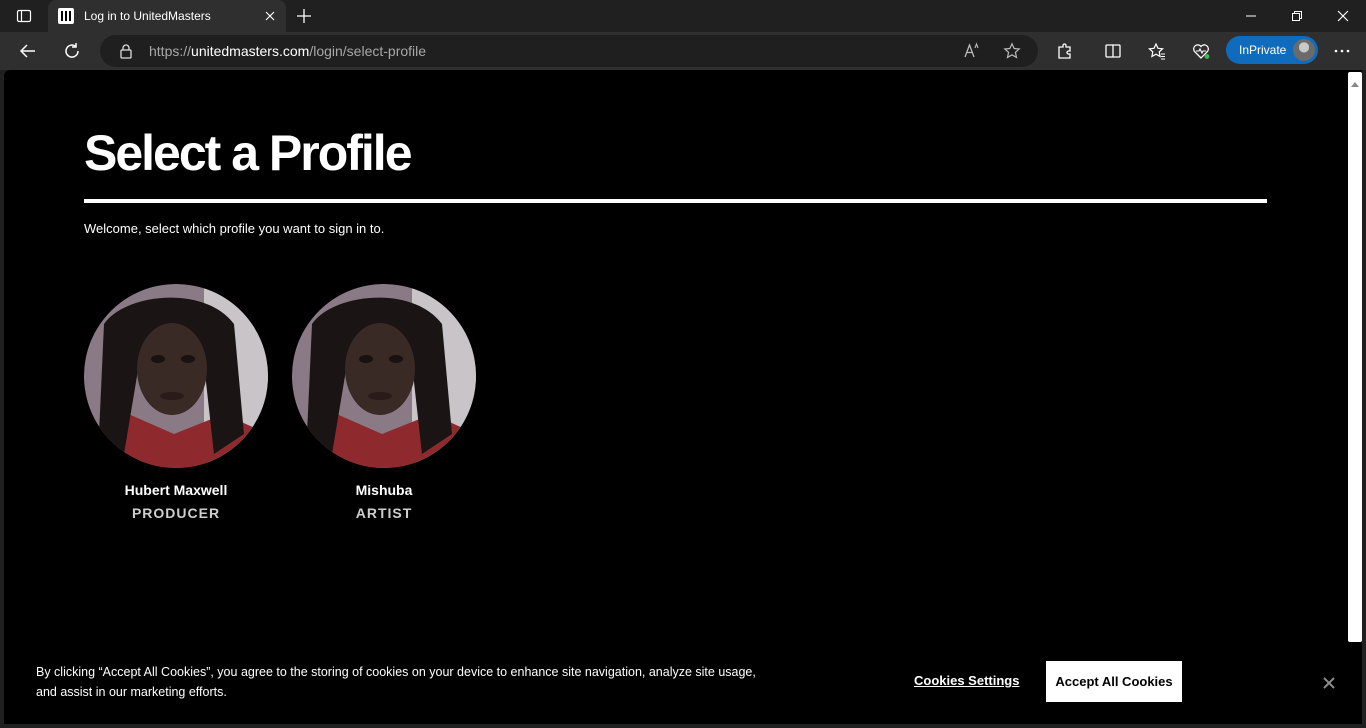  What do you see at coordinates (1355, 357) in the screenshot?
I see `scrollbar-thumb` at bounding box center [1355, 357].